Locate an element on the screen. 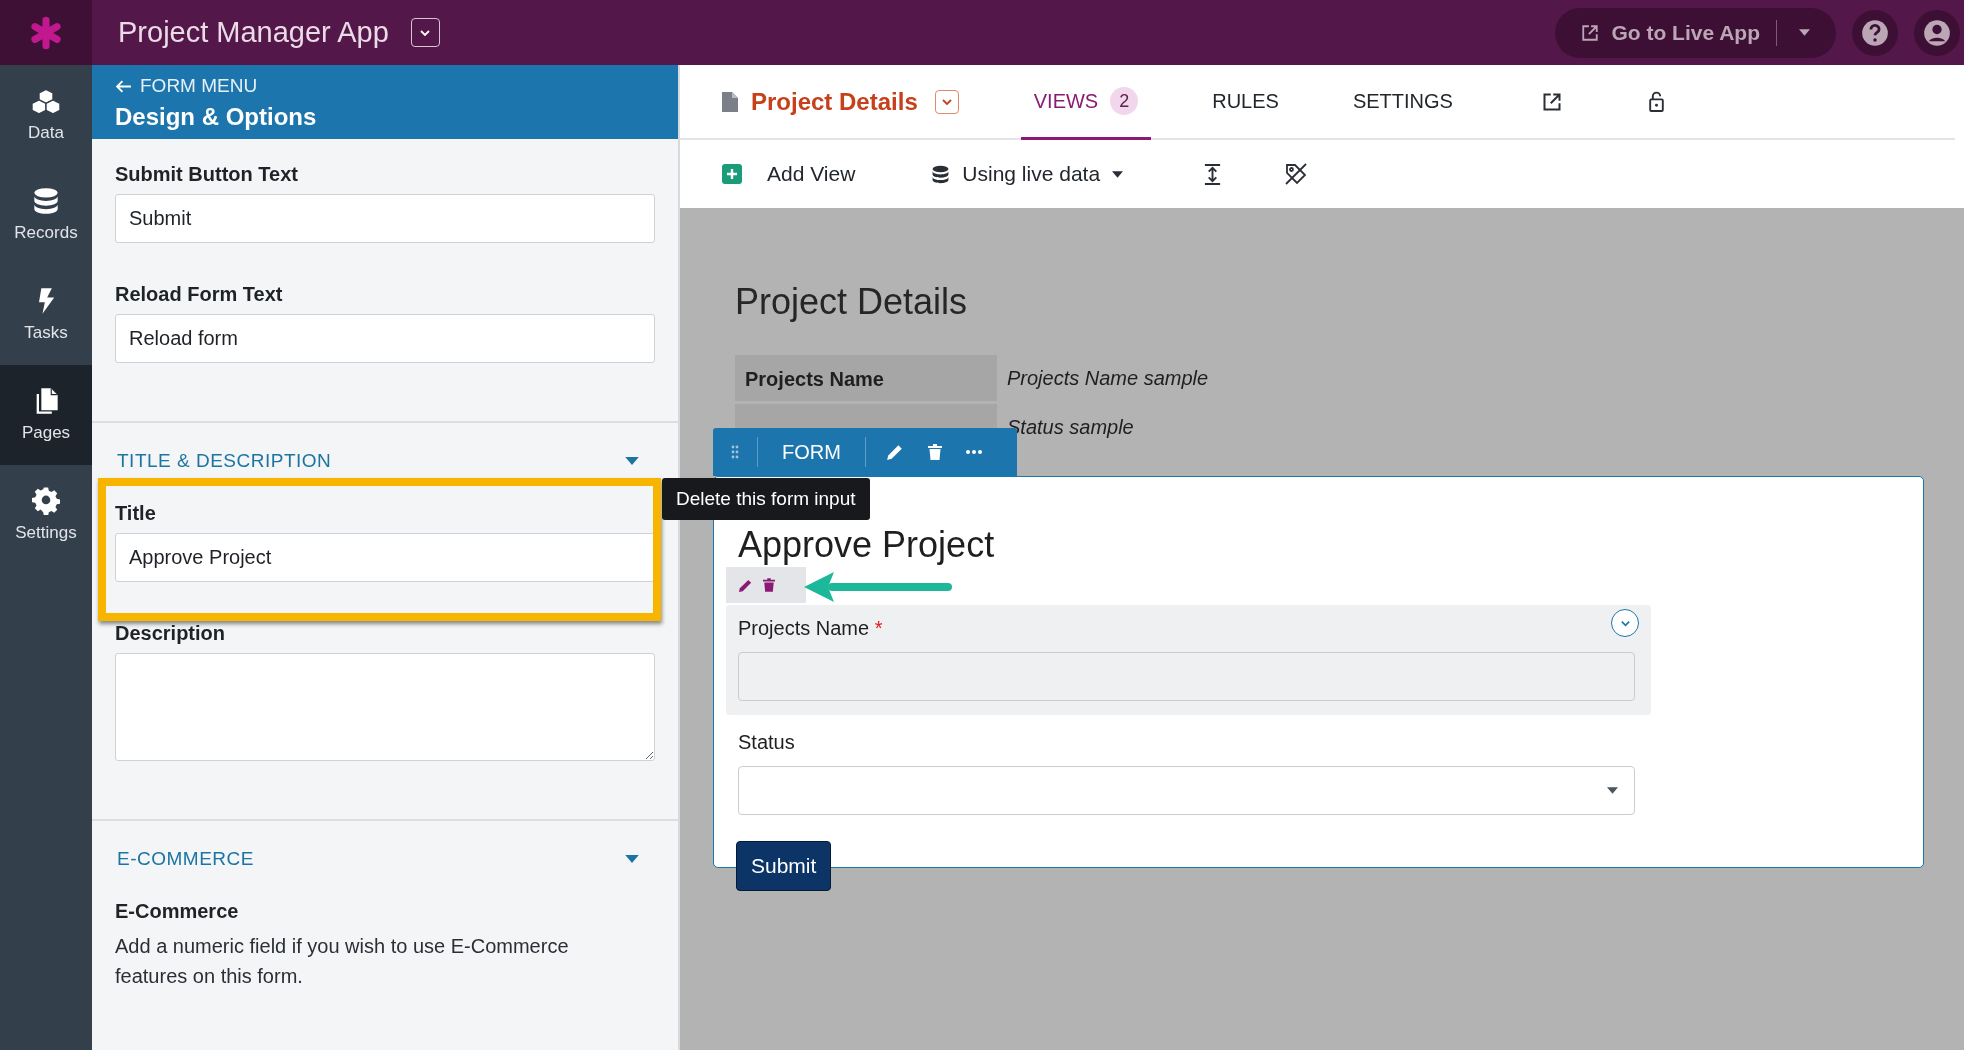 Image resolution: width=1964 pixels, height=1050 pixels. detail-value: Projects Name sample is located at coordinates (1107, 378).